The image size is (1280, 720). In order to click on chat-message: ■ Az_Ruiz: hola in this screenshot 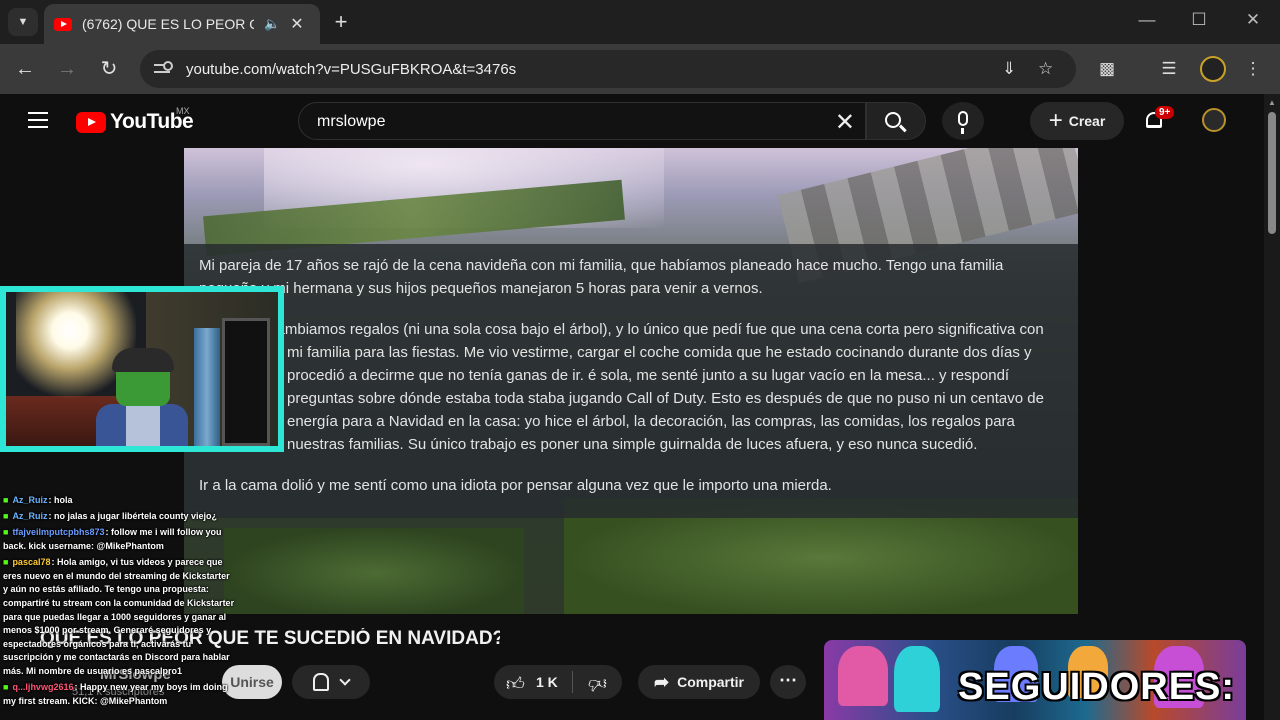, I will do `click(119, 502)`.